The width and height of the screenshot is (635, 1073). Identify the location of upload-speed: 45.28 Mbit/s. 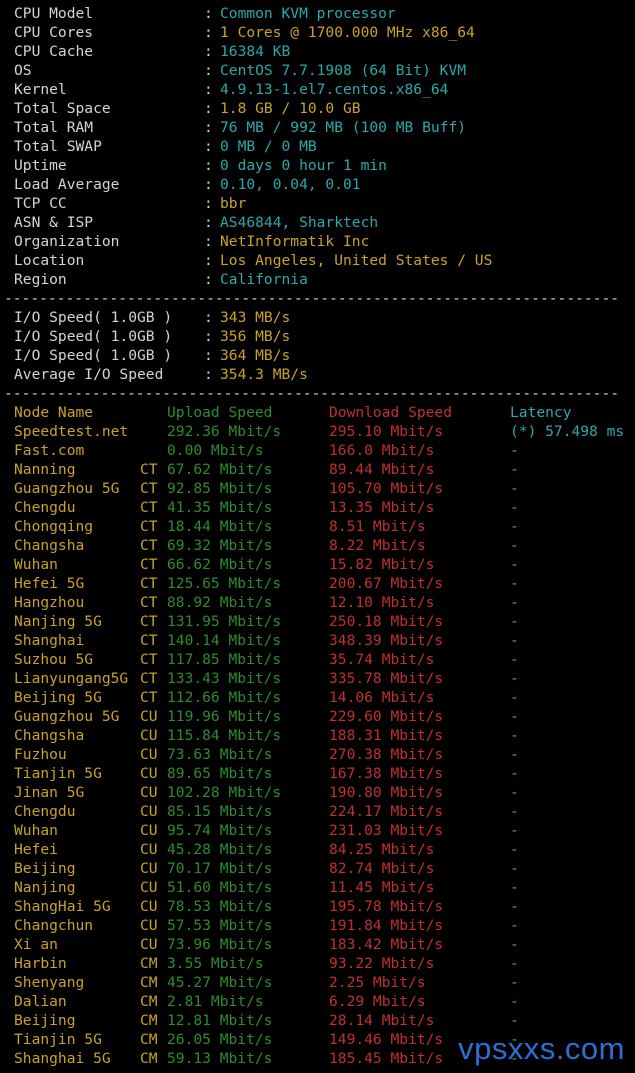
(220, 849).